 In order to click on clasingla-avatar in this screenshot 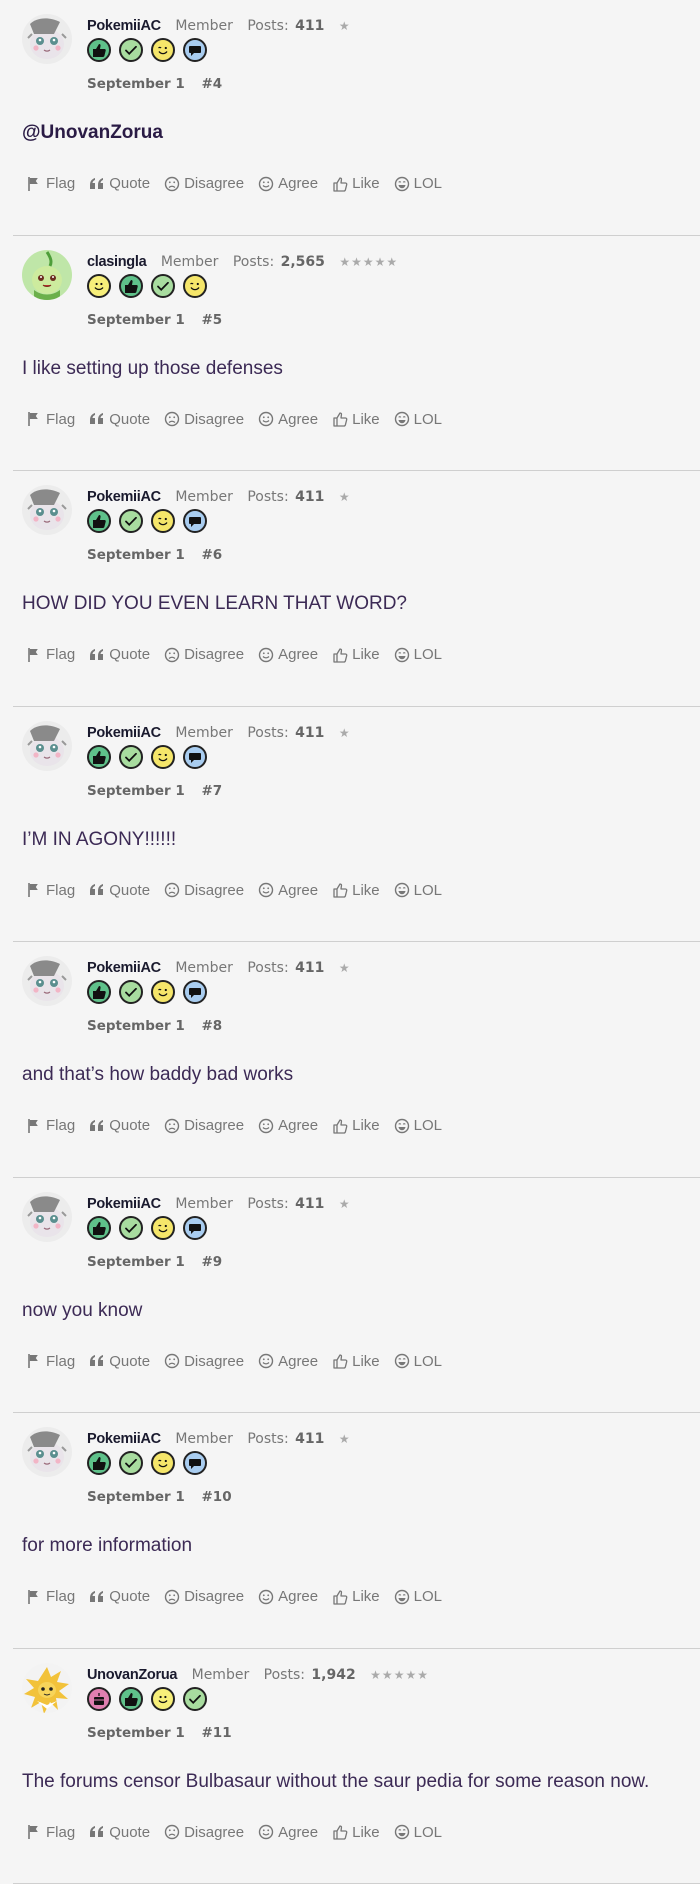, I will do `click(47, 275)`.